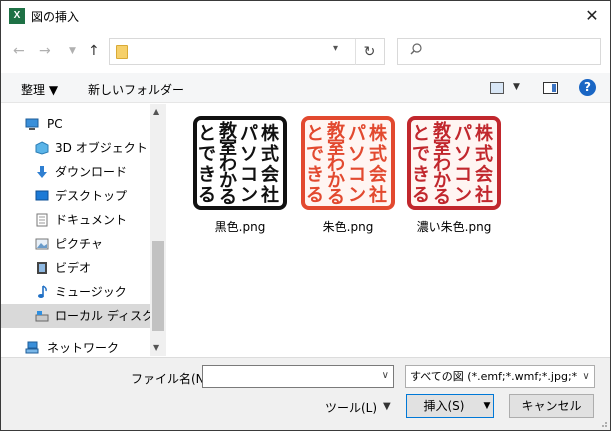  I want to click on filetype-select: すべての図 (*.emf;*.wmf;*.jpg;*.j ∨, so click(500, 376).